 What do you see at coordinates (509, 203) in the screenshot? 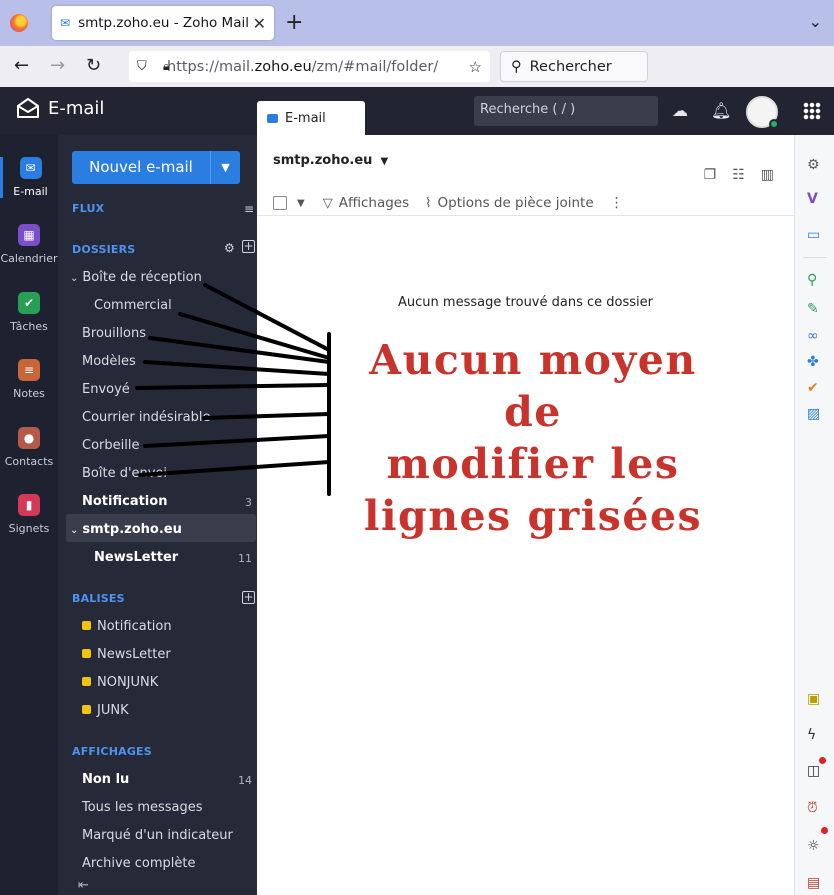
I see `attachment-options-button: ⌇ Options de pièce jointe` at bounding box center [509, 203].